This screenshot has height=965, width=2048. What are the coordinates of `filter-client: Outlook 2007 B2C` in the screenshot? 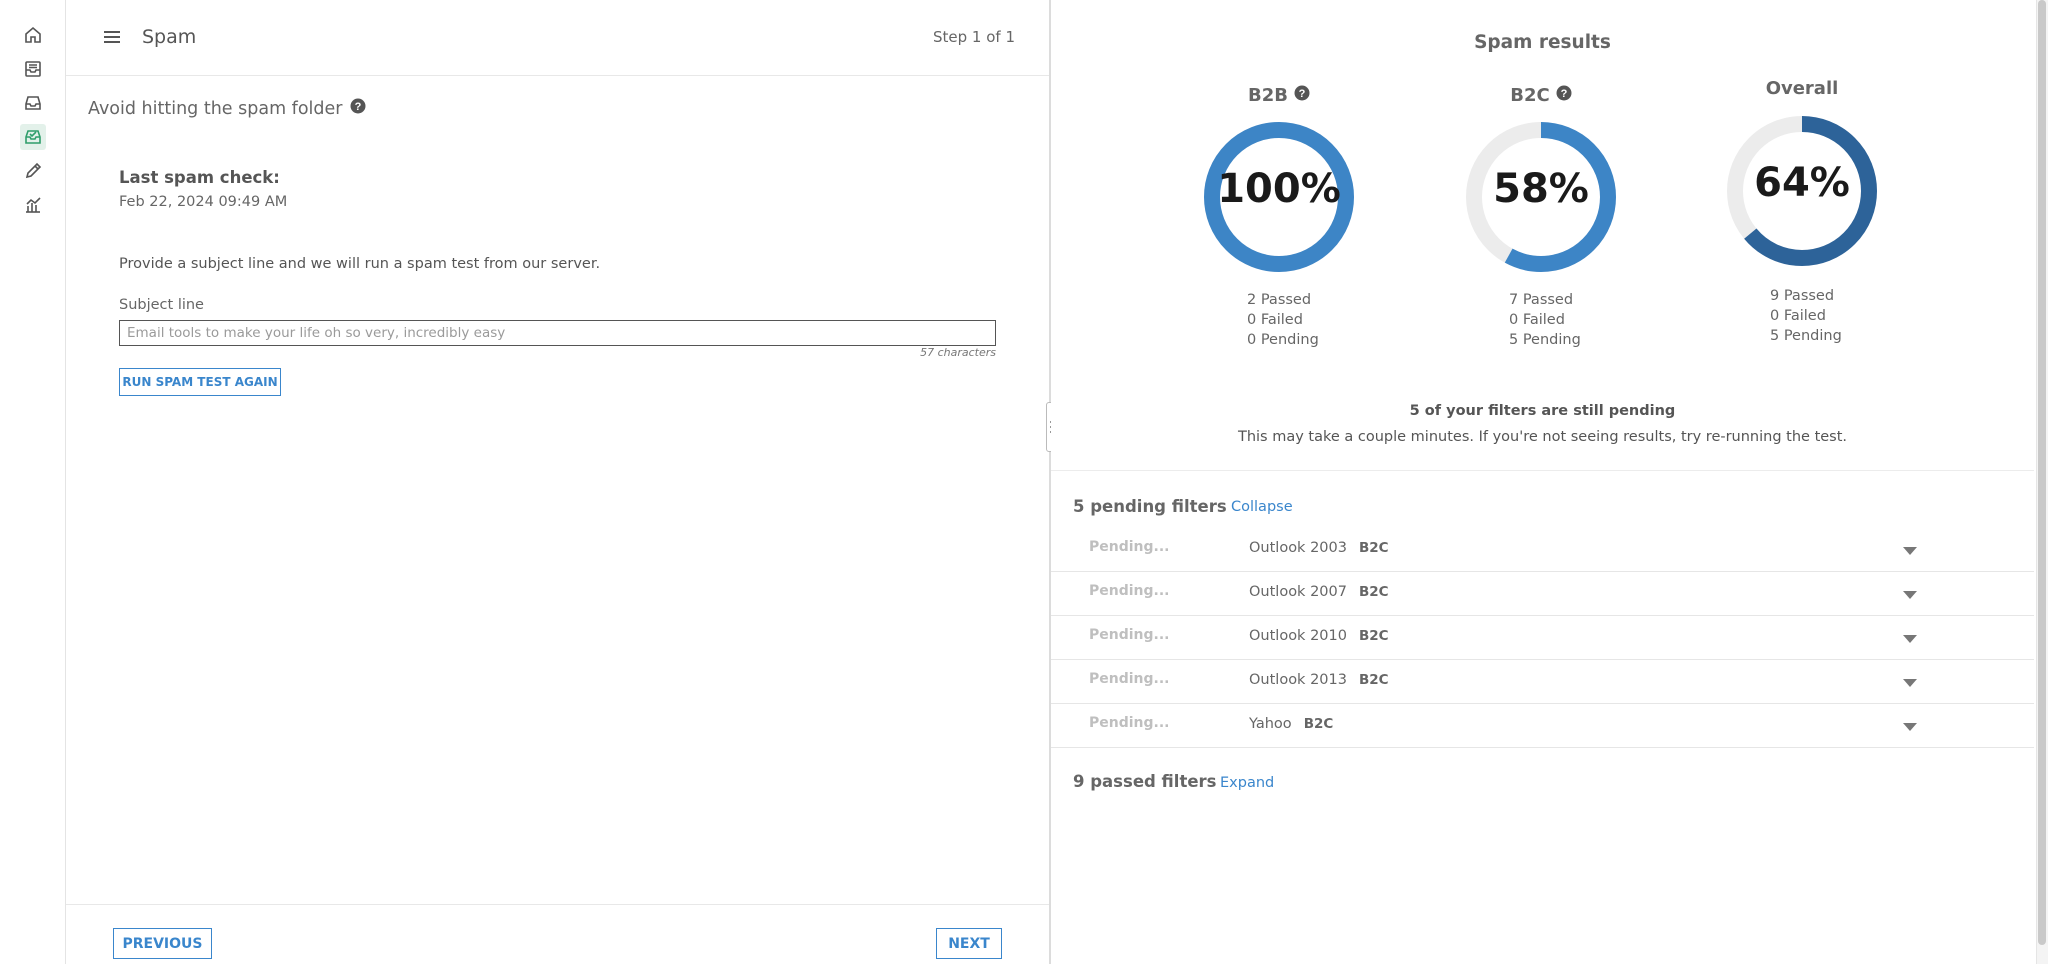 It's located at (1319, 592).